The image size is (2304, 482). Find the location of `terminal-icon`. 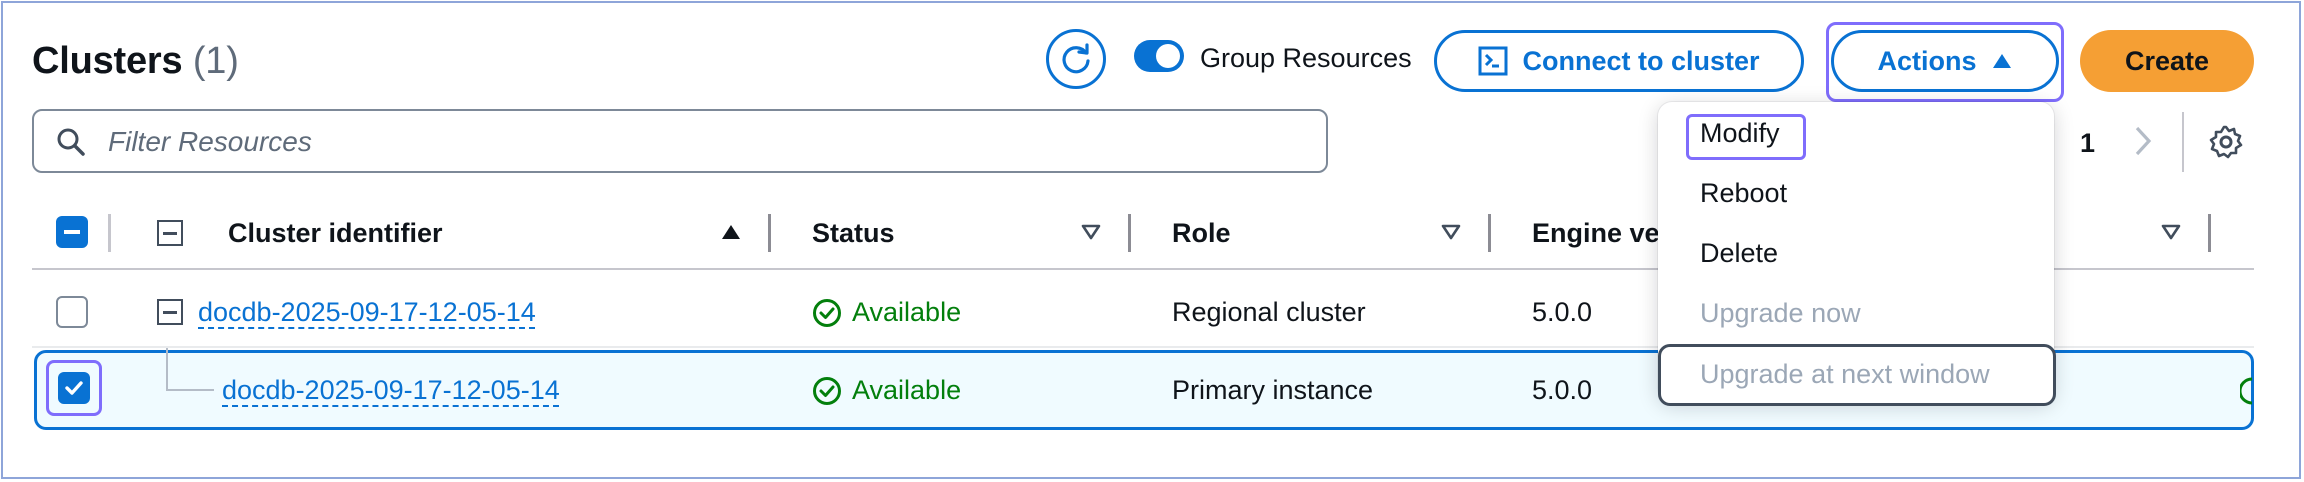

terminal-icon is located at coordinates (1493, 61).